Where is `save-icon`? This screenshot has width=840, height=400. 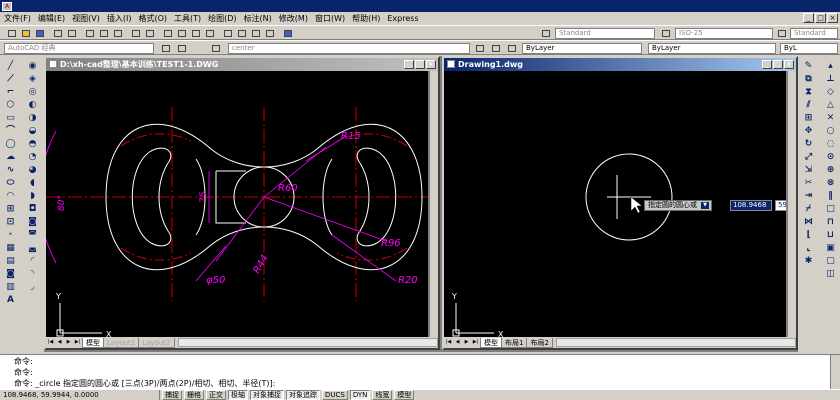
save-icon is located at coordinates (40, 33).